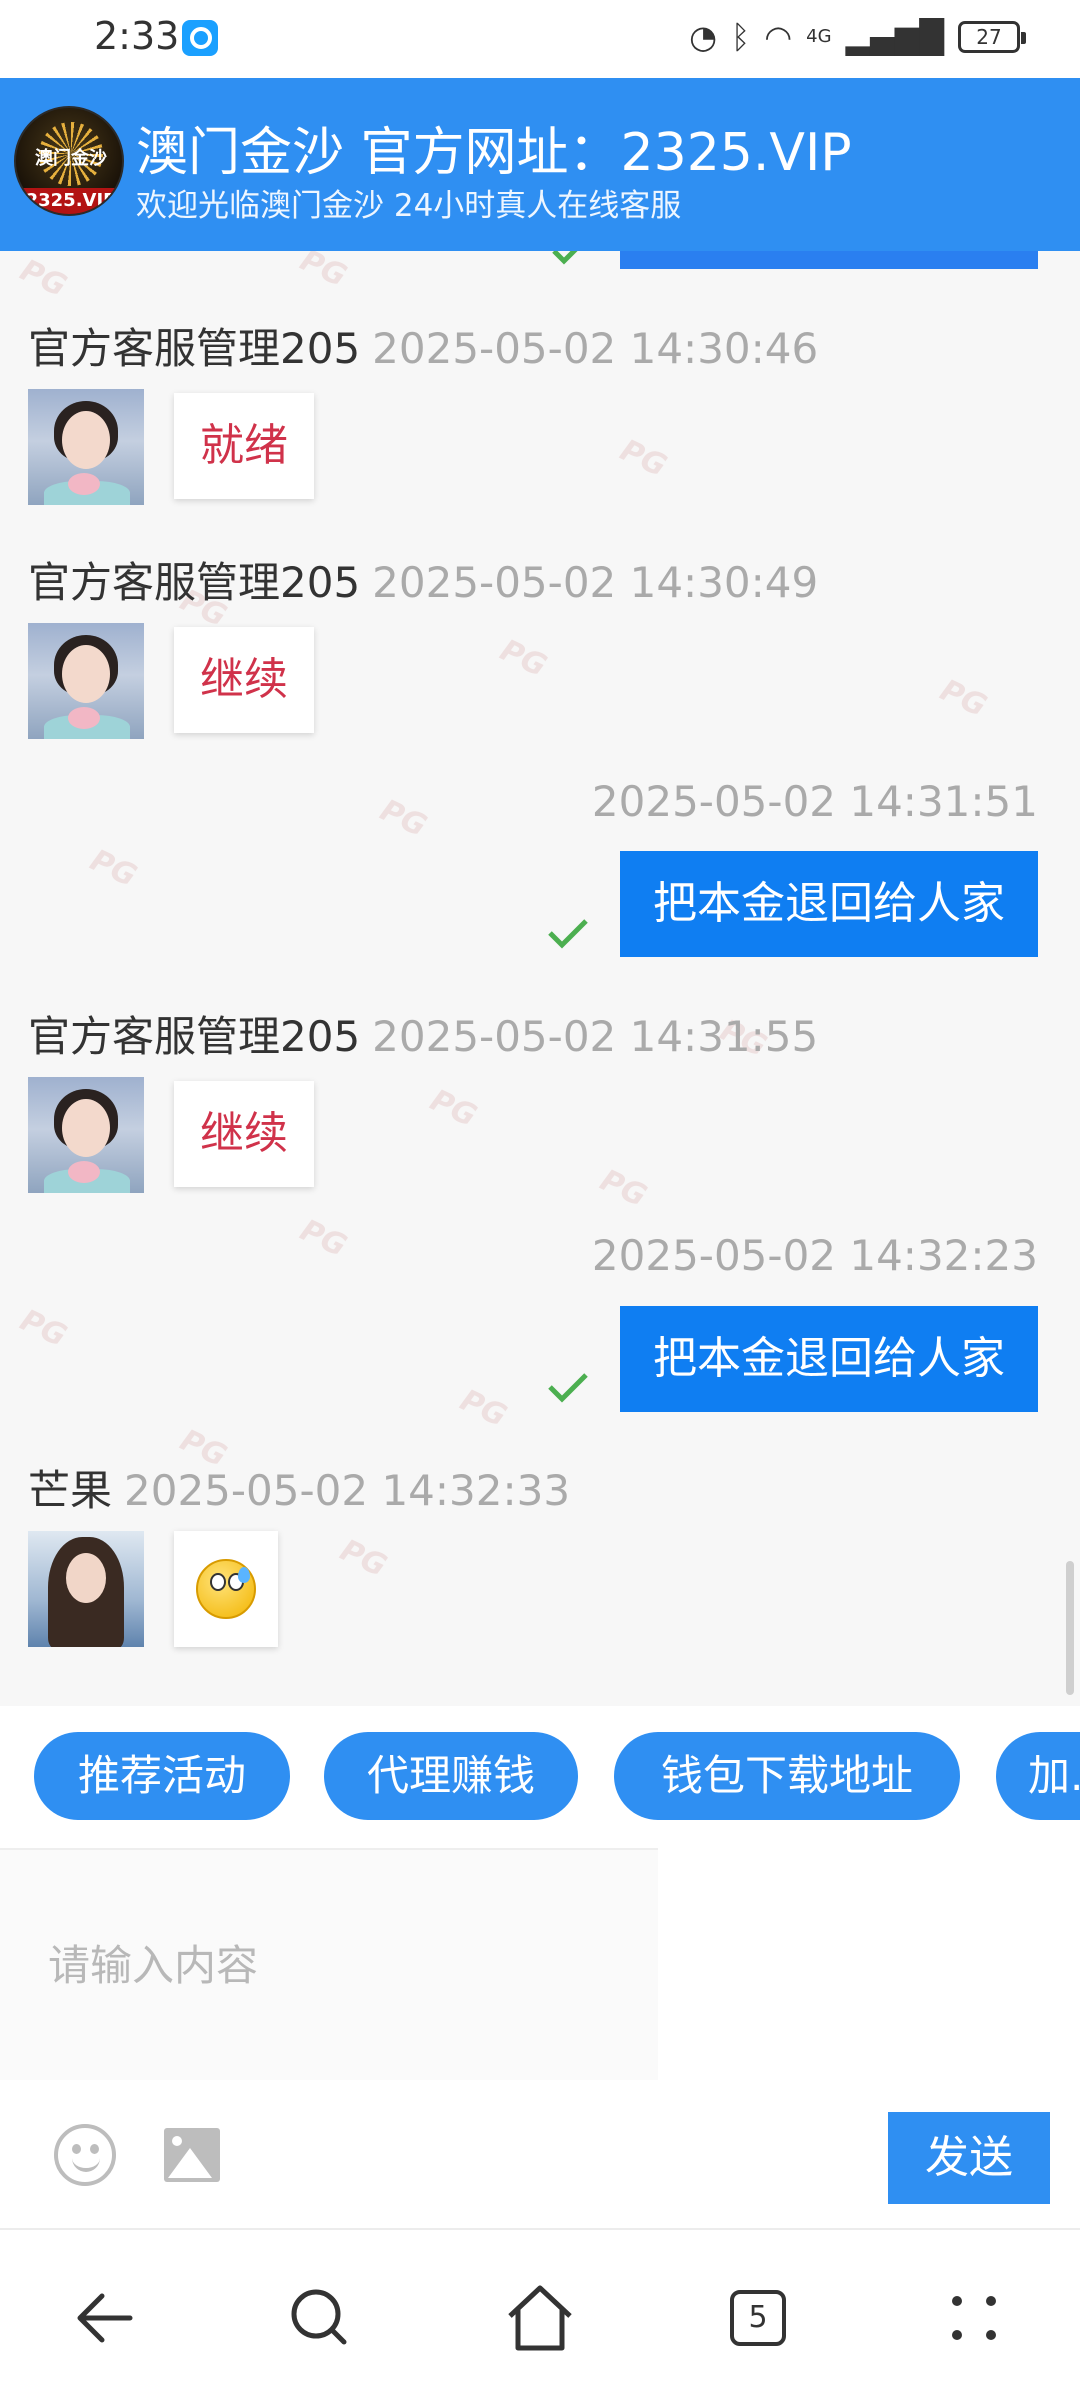  I want to click on quick-reply-chip: 钱包下载地址, so click(787, 1776).